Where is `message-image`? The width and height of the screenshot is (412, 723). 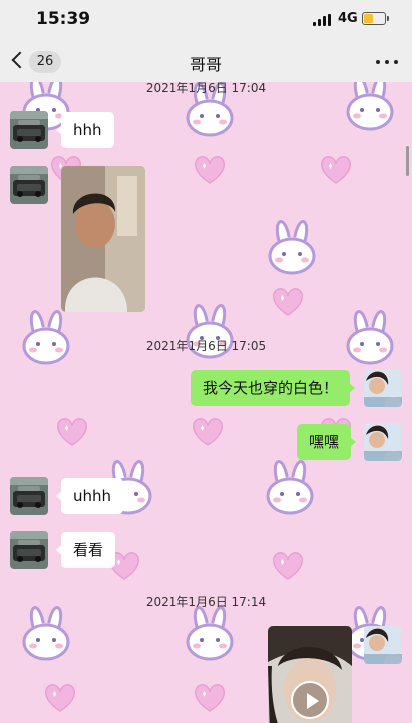 message-image is located at coordinates (103, 239).